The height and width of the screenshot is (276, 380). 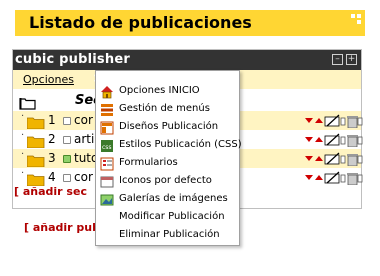 What do you see at coordinates (107, 199) in the screenshot?
I see `image-gallery-icon` at bounding box center [107, 199].